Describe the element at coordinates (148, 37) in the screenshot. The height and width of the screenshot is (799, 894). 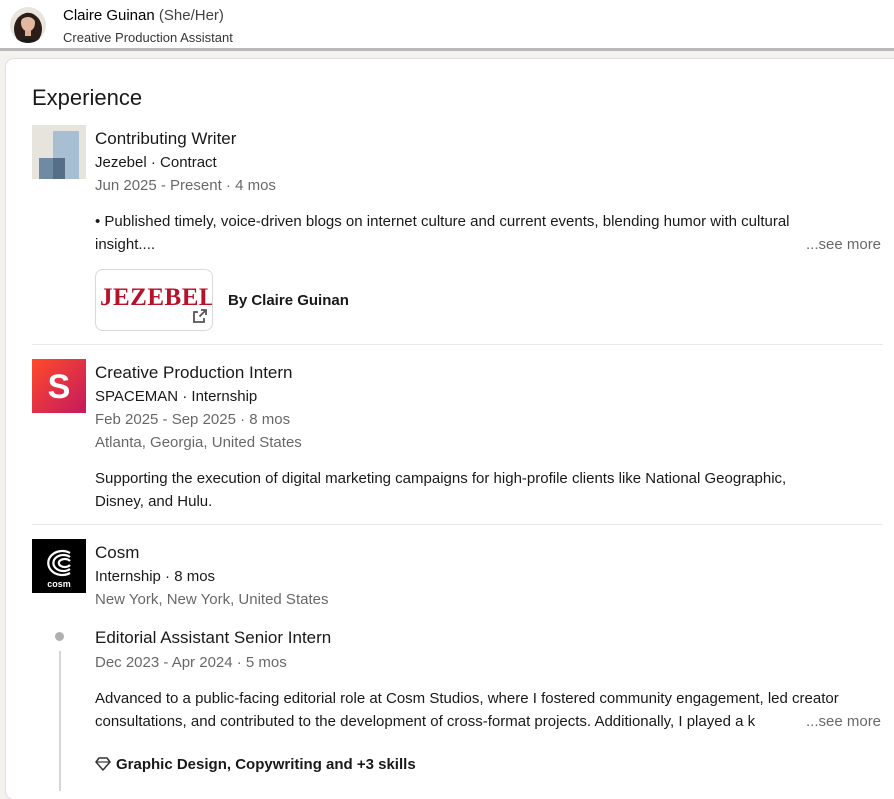
I see `profile-headline: Creative Production Assistant` at that location.